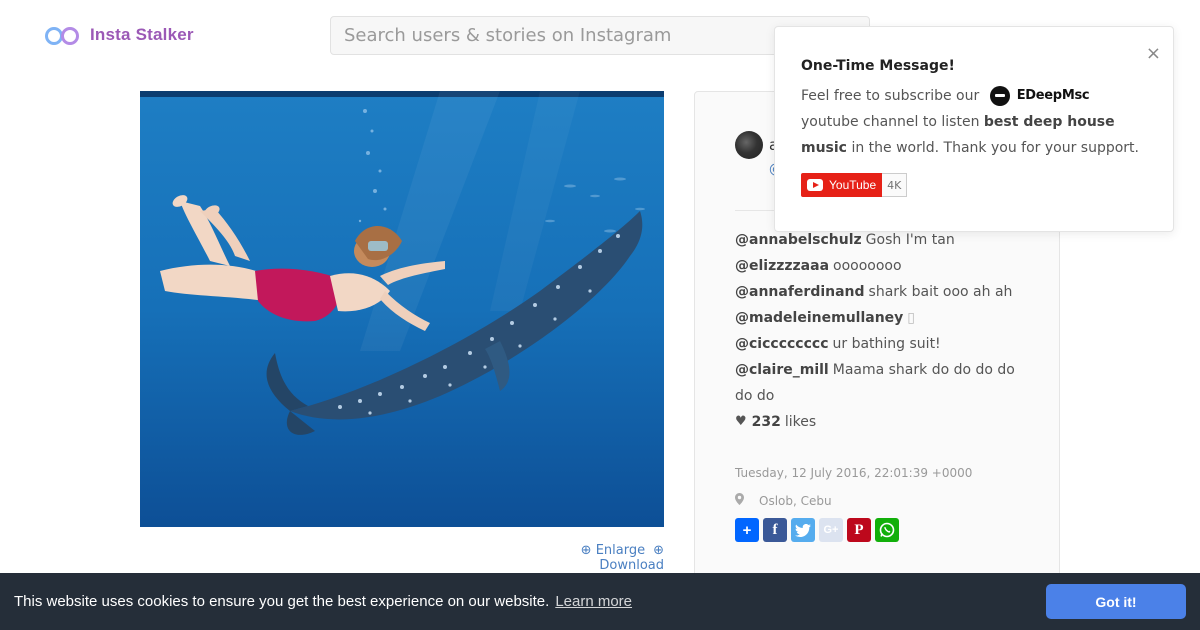  I want to click on post-location: Oslob, Cebu, so click(783, 500).